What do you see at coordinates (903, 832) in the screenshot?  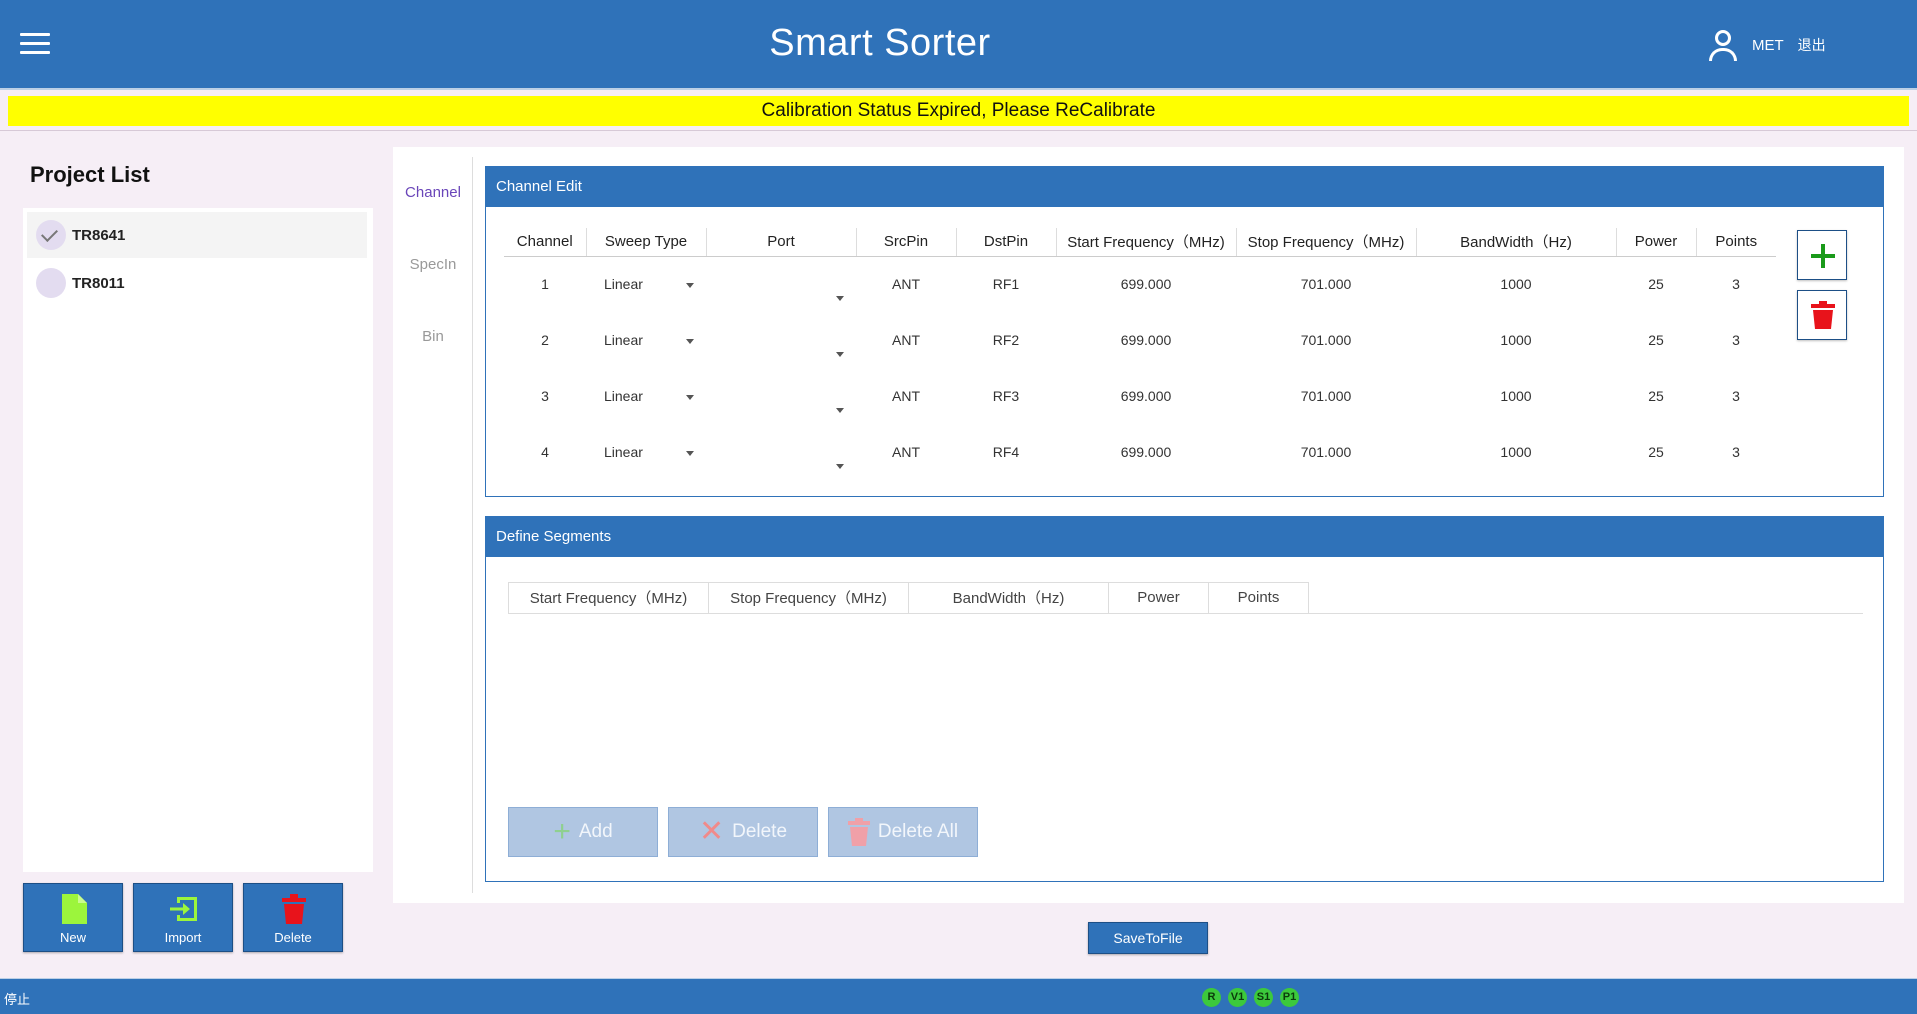 I see `delete-all-segments-button: Delete All` at bounding box center [903, 832].